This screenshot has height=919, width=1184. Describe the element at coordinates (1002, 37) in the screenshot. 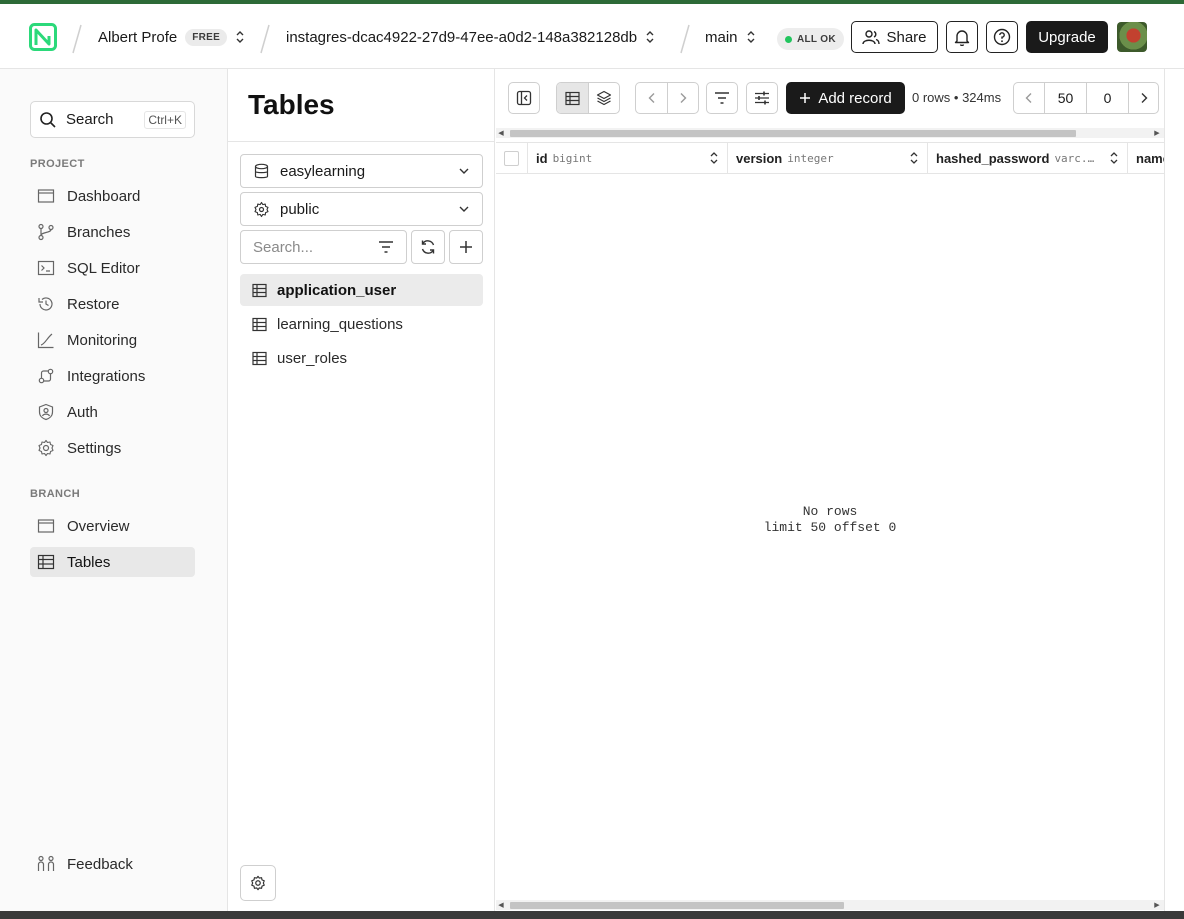

I see `help-button` at that location.